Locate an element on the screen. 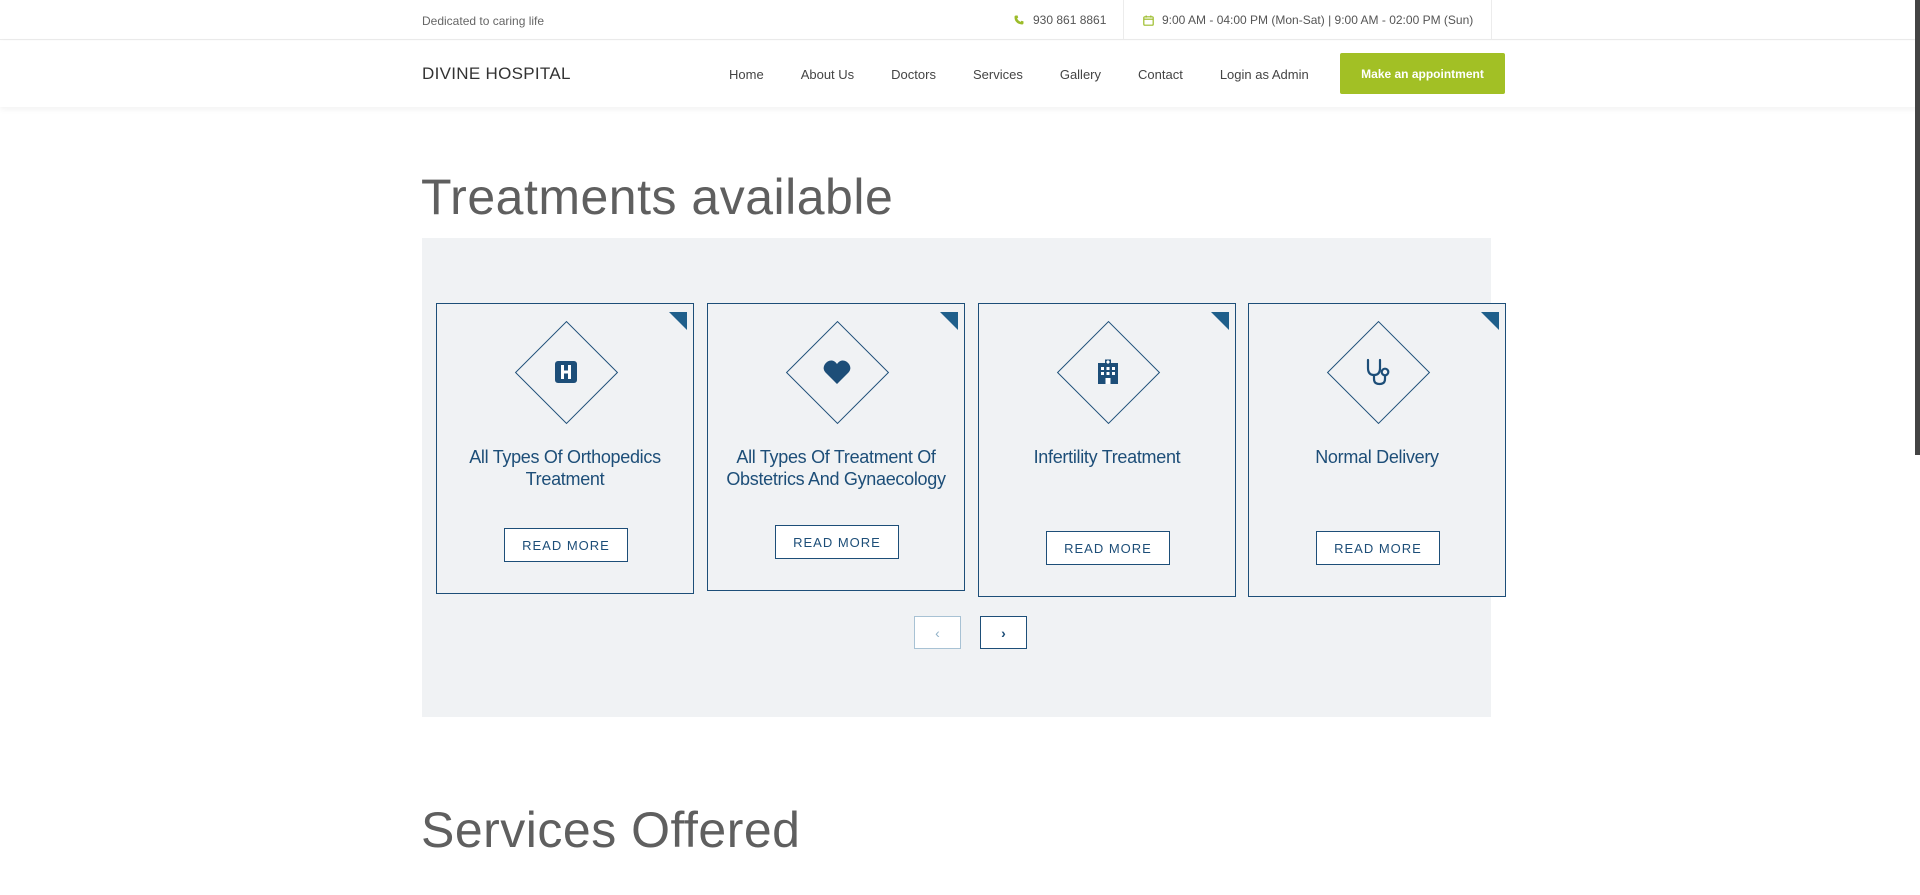  hospital-building-icon is located at coordinates (1108, 372).